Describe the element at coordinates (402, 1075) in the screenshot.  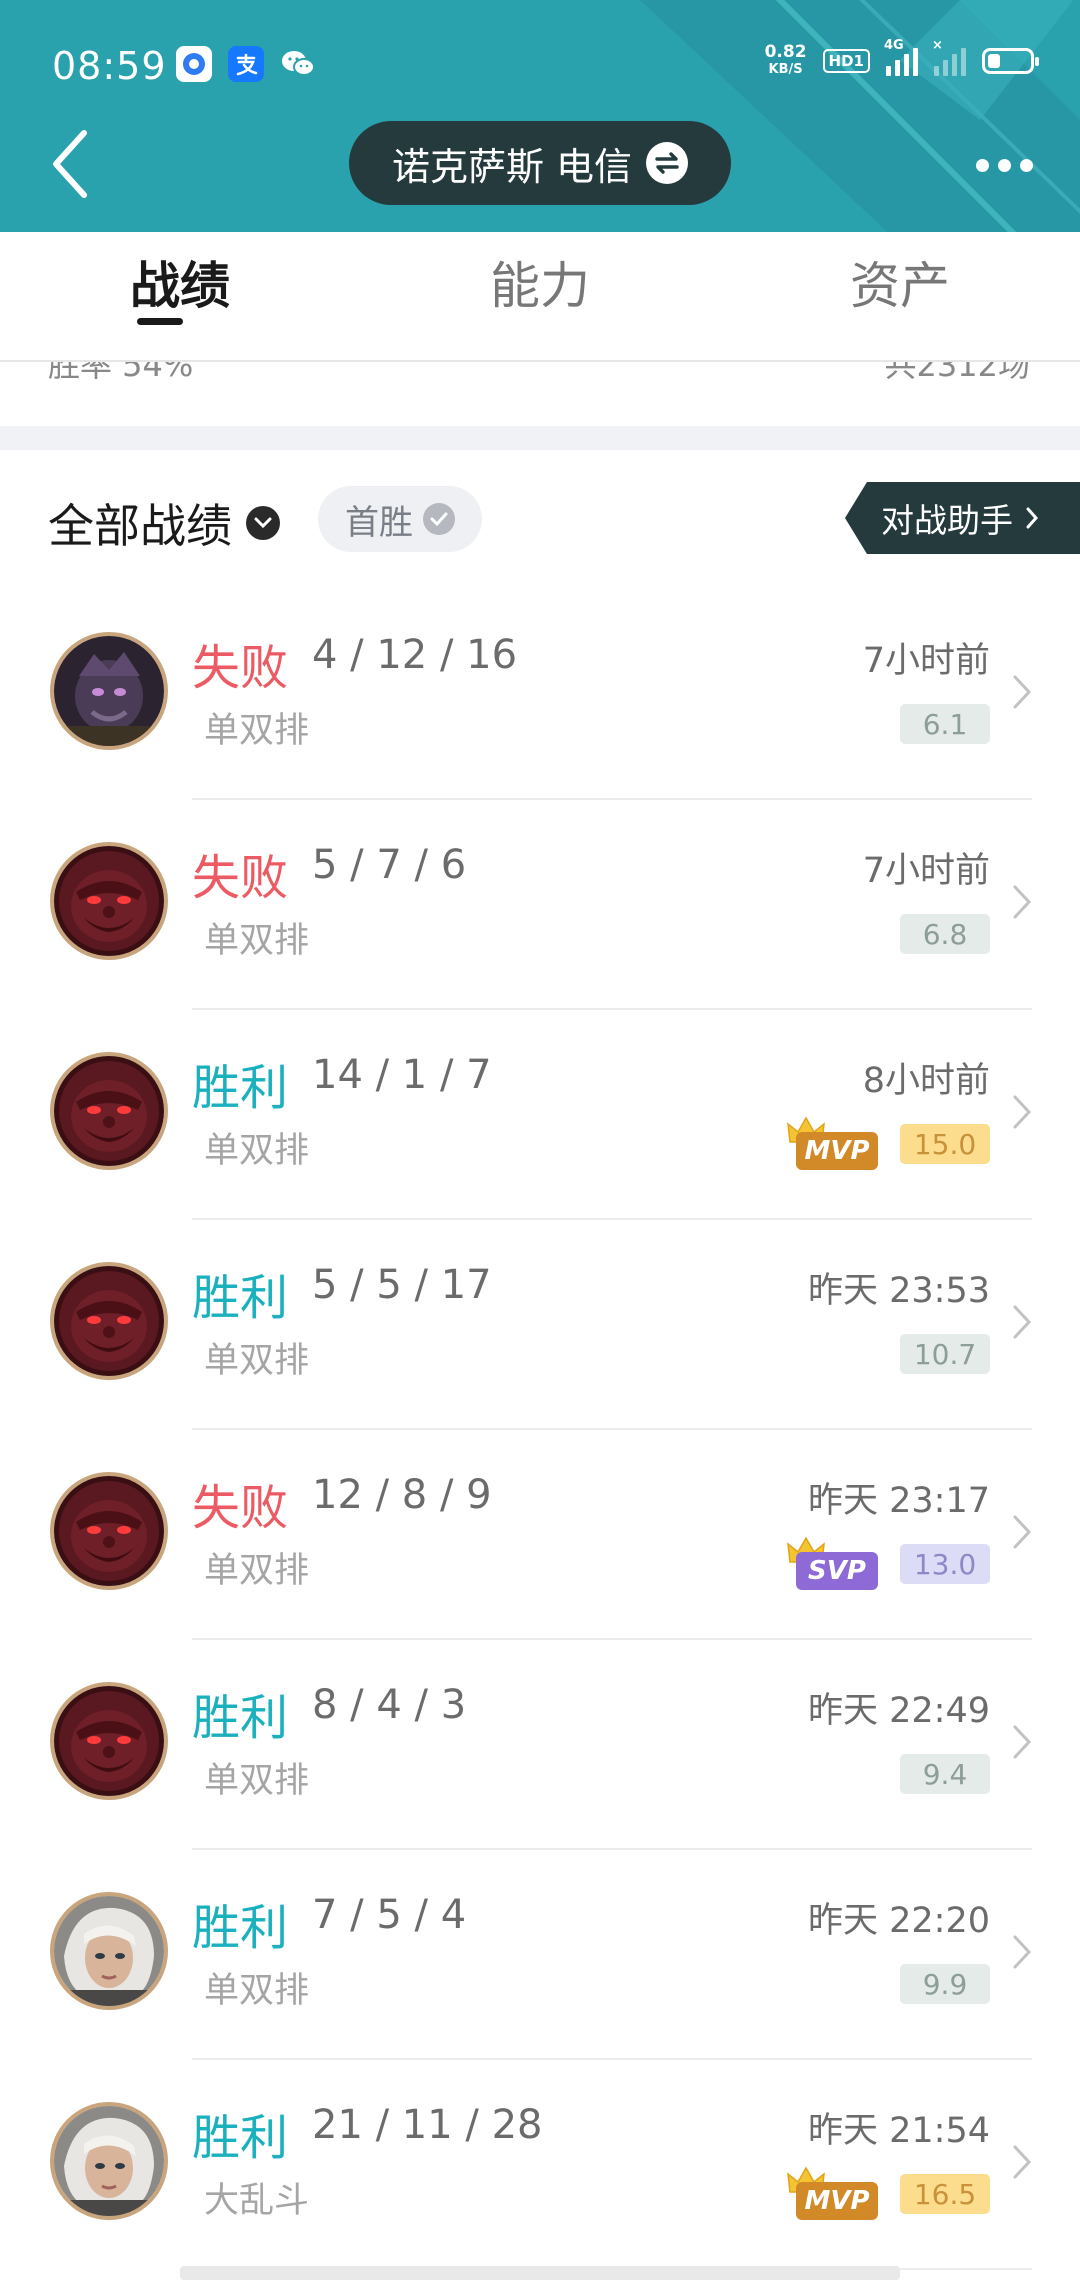
I see `match-kda: 14 / 1 / 7` at that location.